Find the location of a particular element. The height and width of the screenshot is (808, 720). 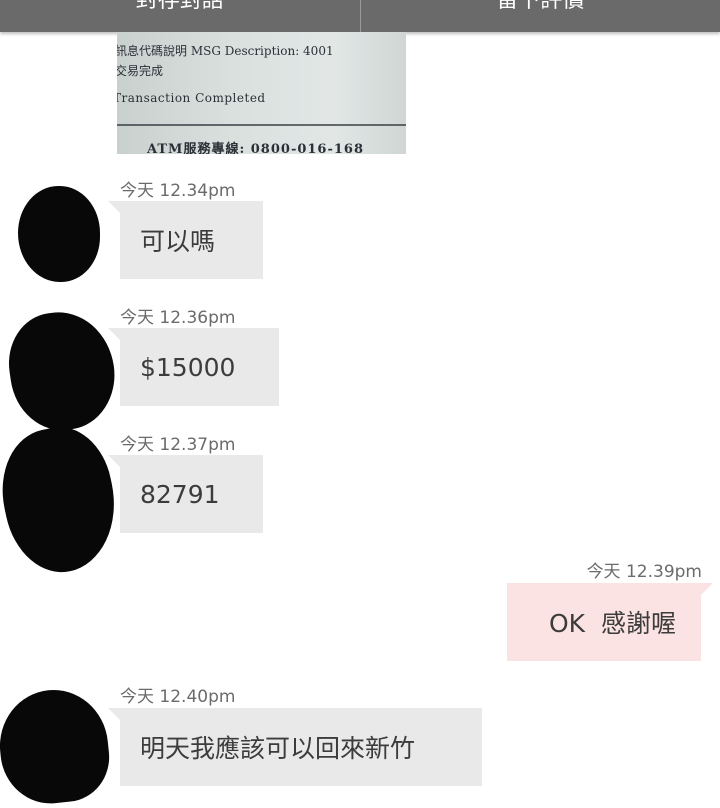

conversation-header: 封存對話 留下評價 is located at coordinates (360, 16).